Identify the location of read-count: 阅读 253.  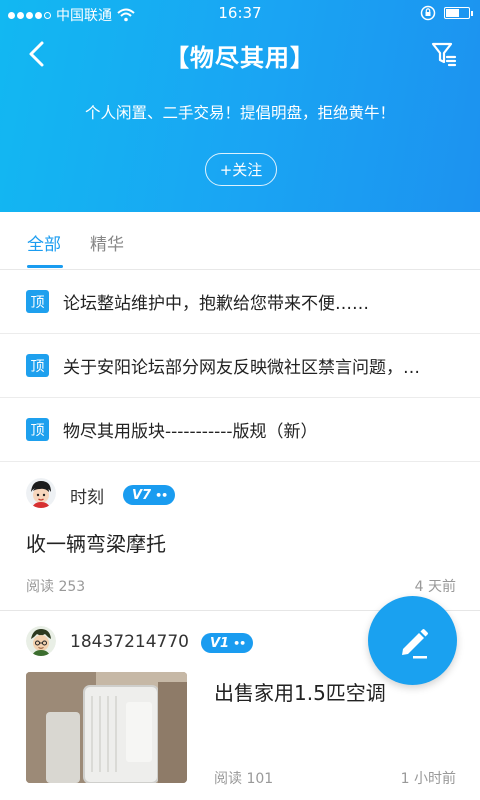
(56, 587).